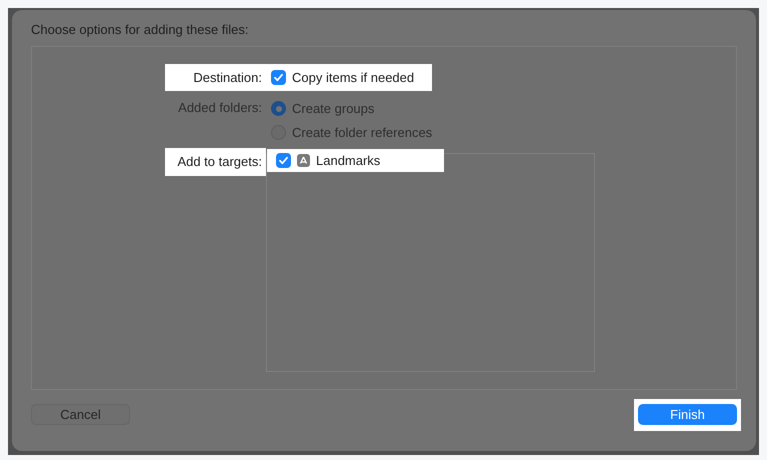  What do you see at coordinates (220, 108) in the screenshot?
I see `option-label: Added folders:` at bounding box center [220, 108].